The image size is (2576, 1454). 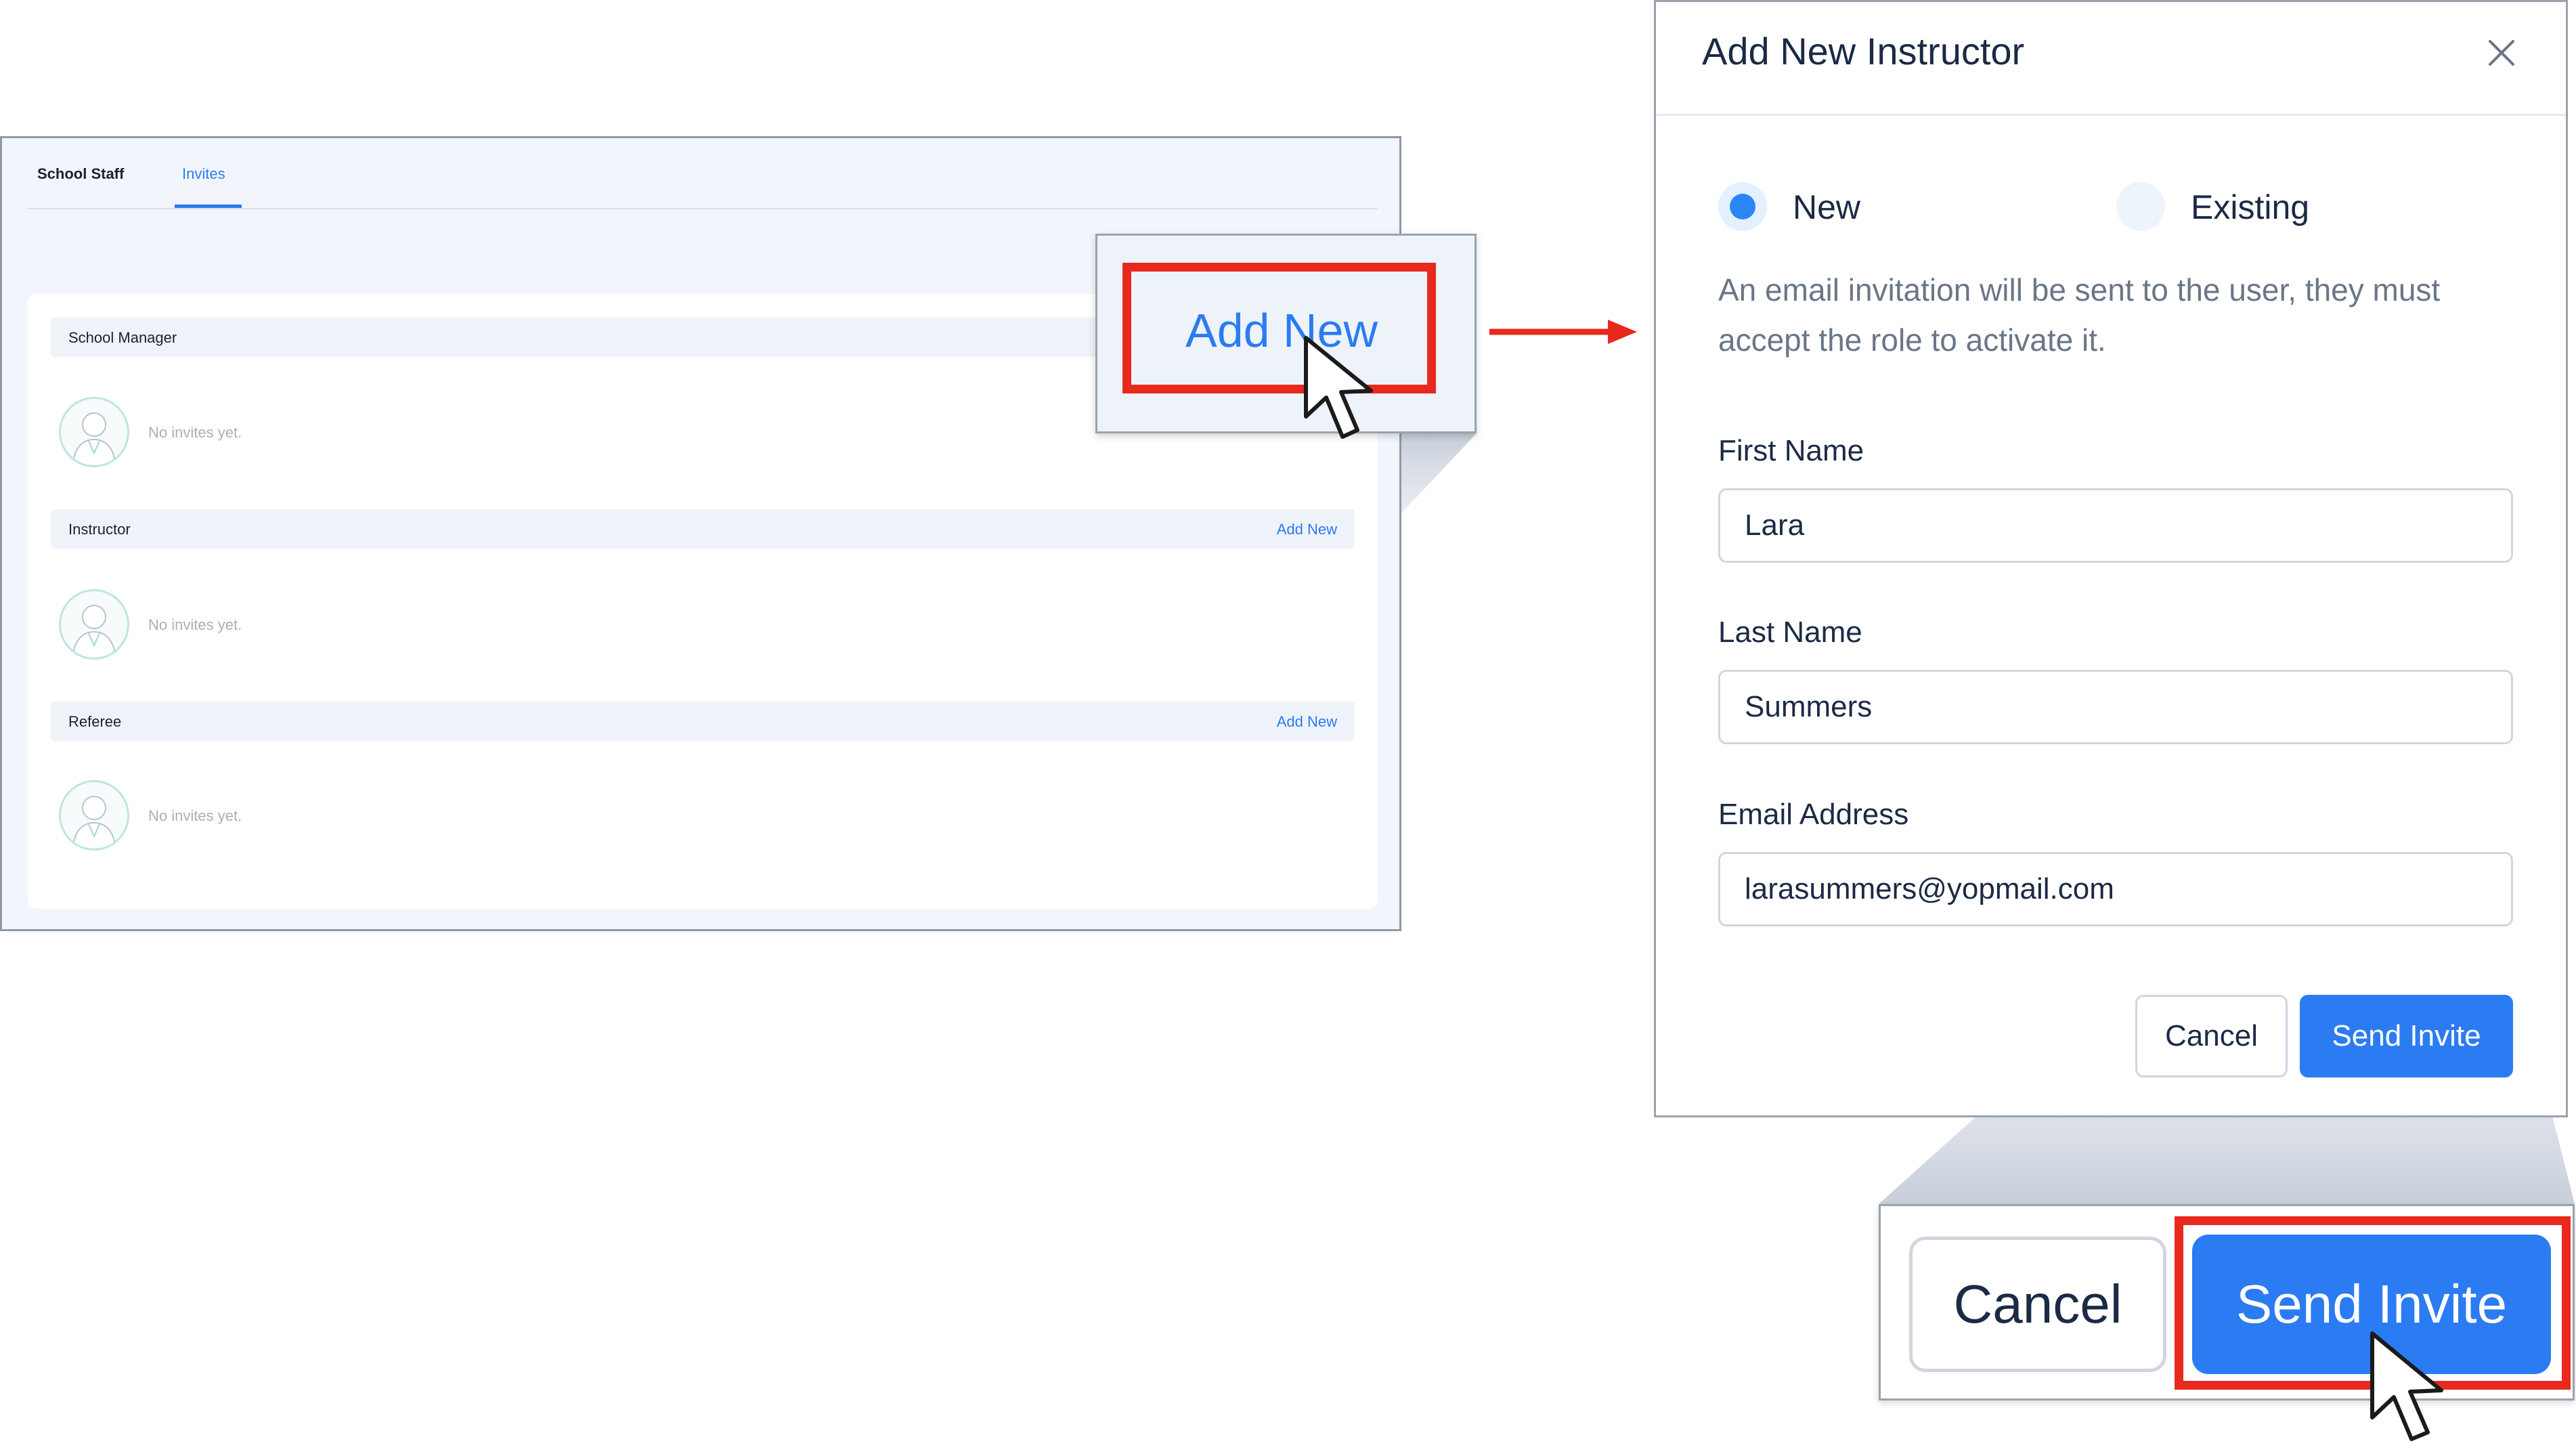 I want to click on section-header-instructor: Instructor Add New, so click(x=703, y=529).